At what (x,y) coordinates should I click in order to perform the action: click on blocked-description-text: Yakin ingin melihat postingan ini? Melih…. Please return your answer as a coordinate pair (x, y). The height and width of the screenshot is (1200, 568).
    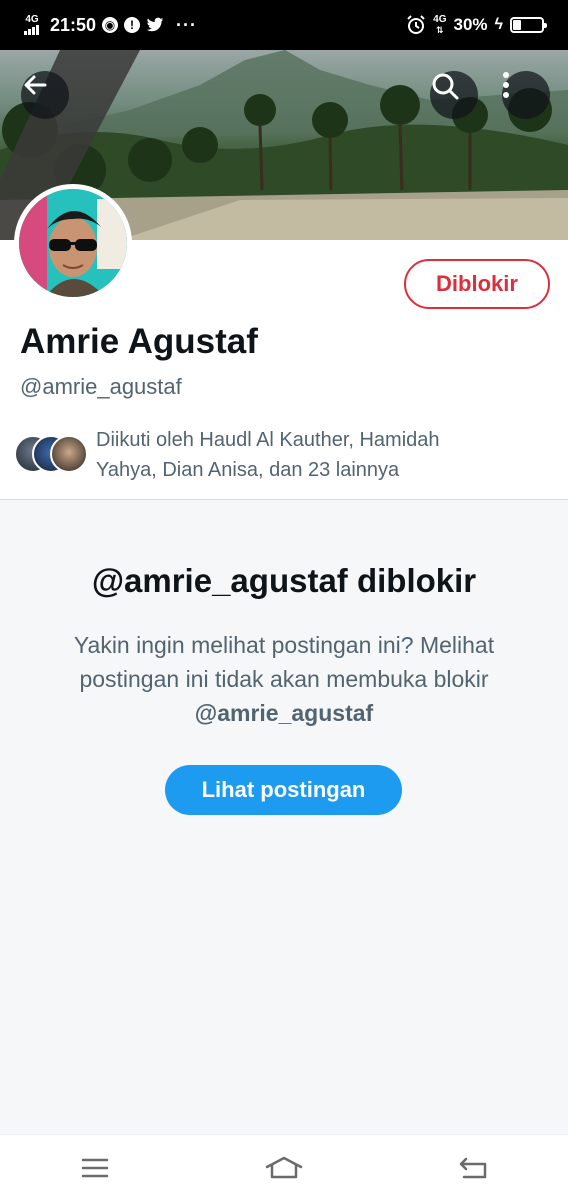
    Looking at the image, I should click on (284, 662).